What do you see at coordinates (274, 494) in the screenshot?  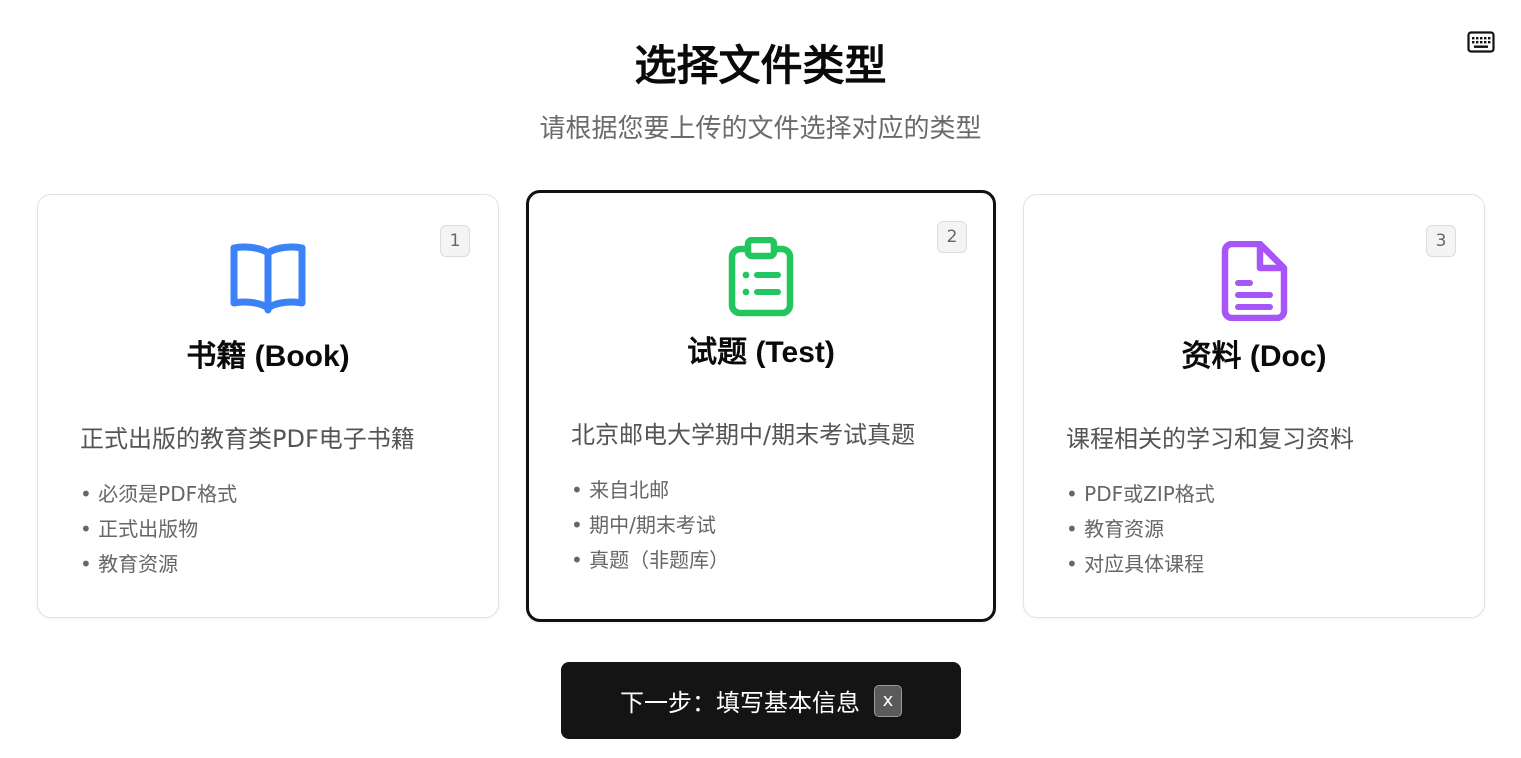 I see `feature-item: 必须是PDF格式` at bounding box center [274, 494].